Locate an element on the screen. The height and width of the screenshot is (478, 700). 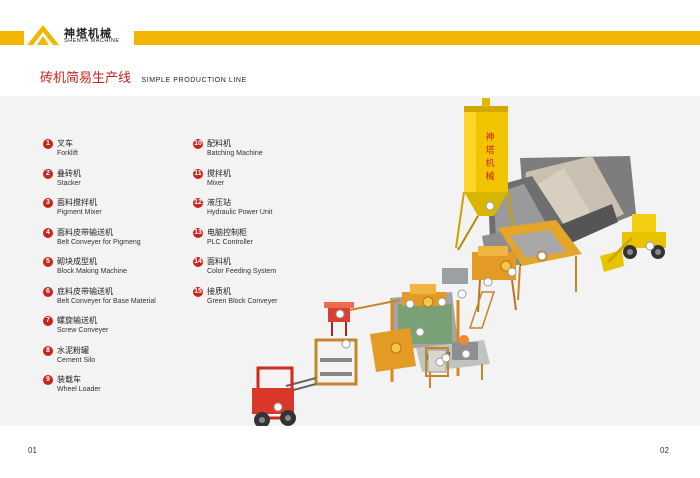
page-title: 砖机简易生产线 SIMPLE PRODUCTION LINE is located at coordinates (143, 77).